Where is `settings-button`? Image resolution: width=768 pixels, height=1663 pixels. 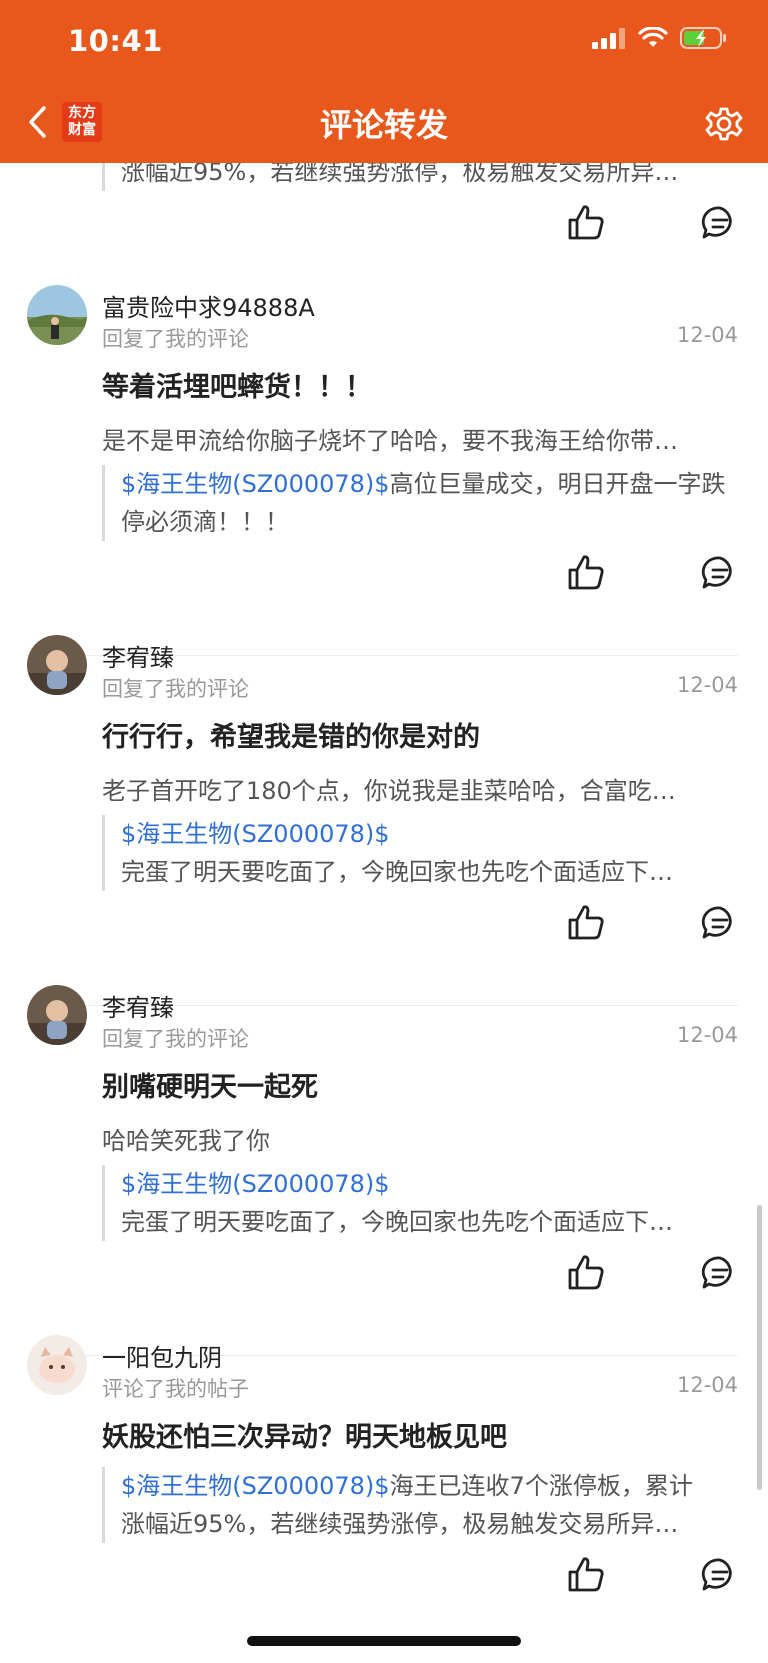
settings-button is located at coordinates (724, 124).